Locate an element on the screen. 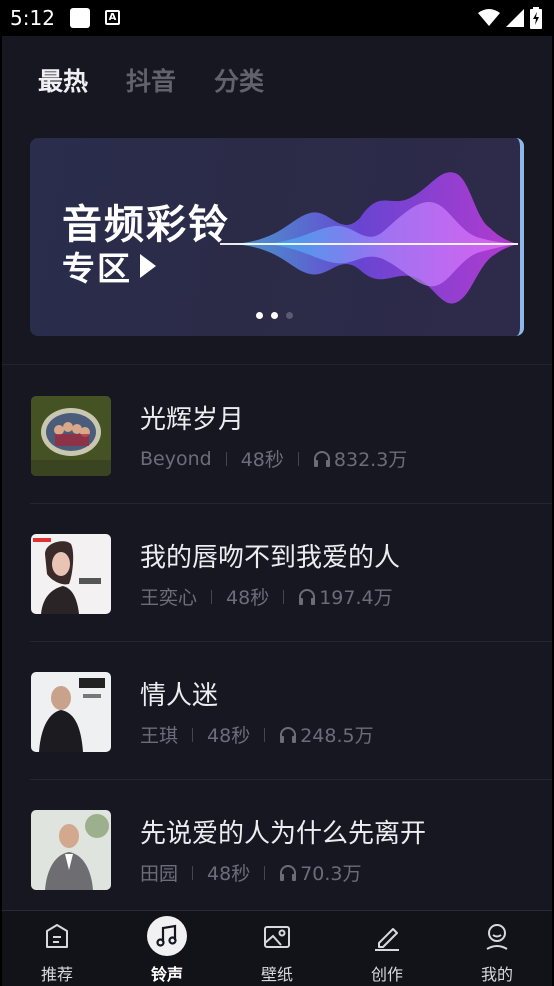  list-item: 我的唇吻不到我爱的人 王奕心 48秒 197.4万 is located at coordinates (277, 573).